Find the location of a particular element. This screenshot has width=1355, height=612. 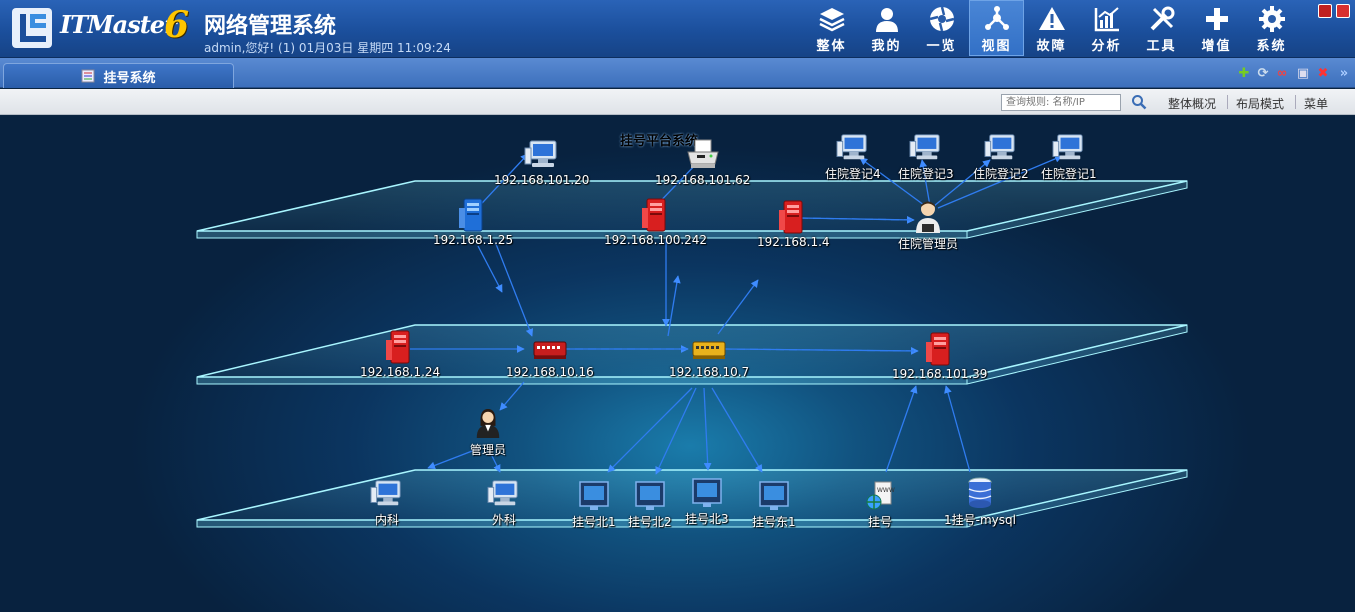

nav-label: 我的 is located at coordinates (886, 46).